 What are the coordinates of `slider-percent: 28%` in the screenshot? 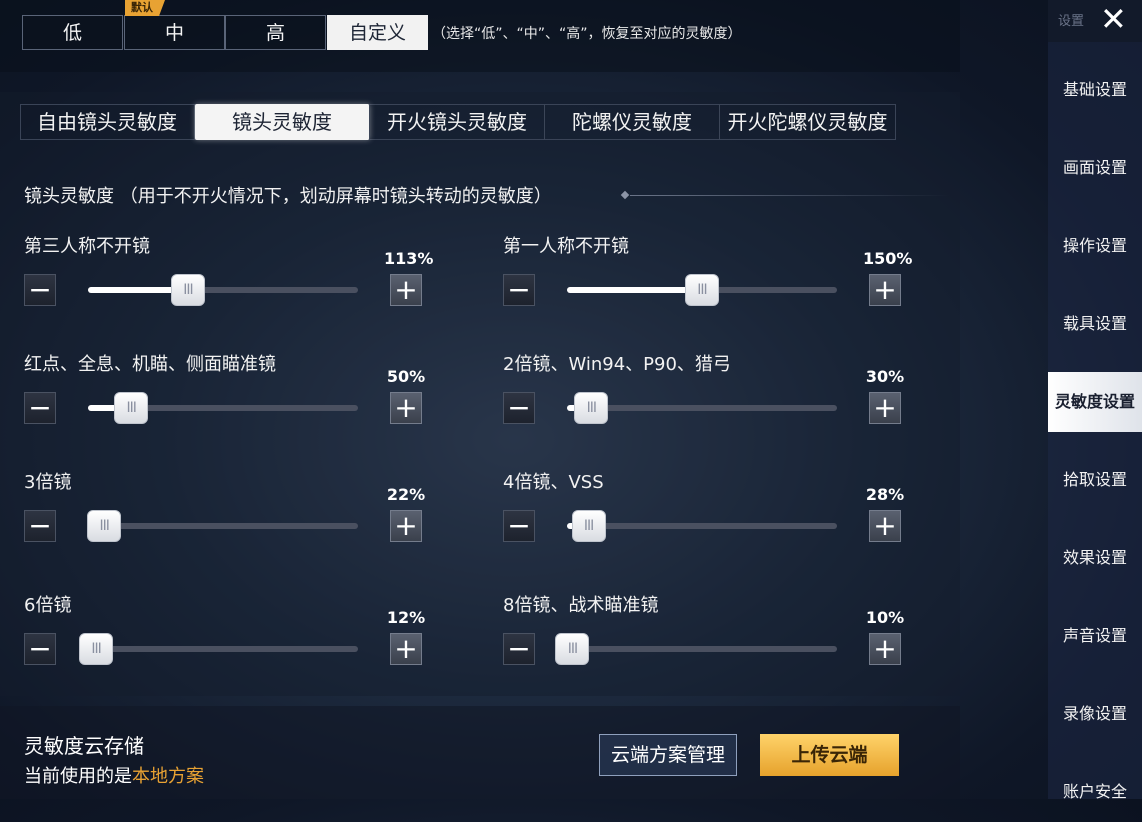 It's located at (885, 494).